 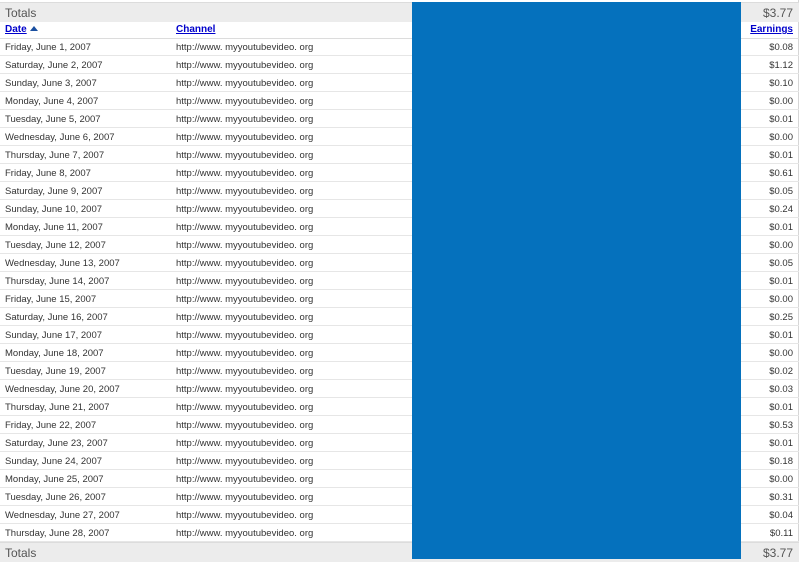 I want to click on date-cell: Sunday, June 17, 2007, so click(x=54, y=335).